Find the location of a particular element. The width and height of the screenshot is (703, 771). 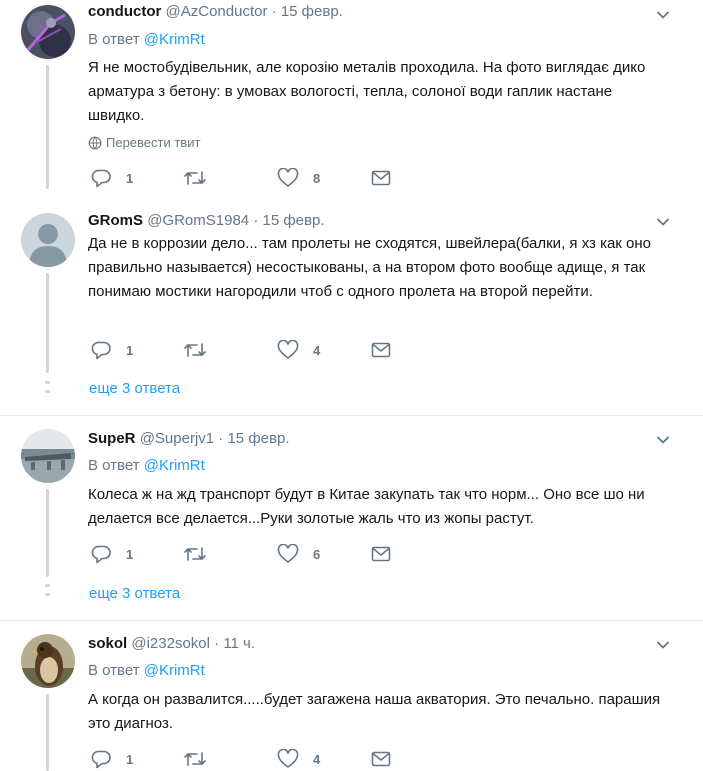

display-name: sokol is located at coordinates (107, 643).